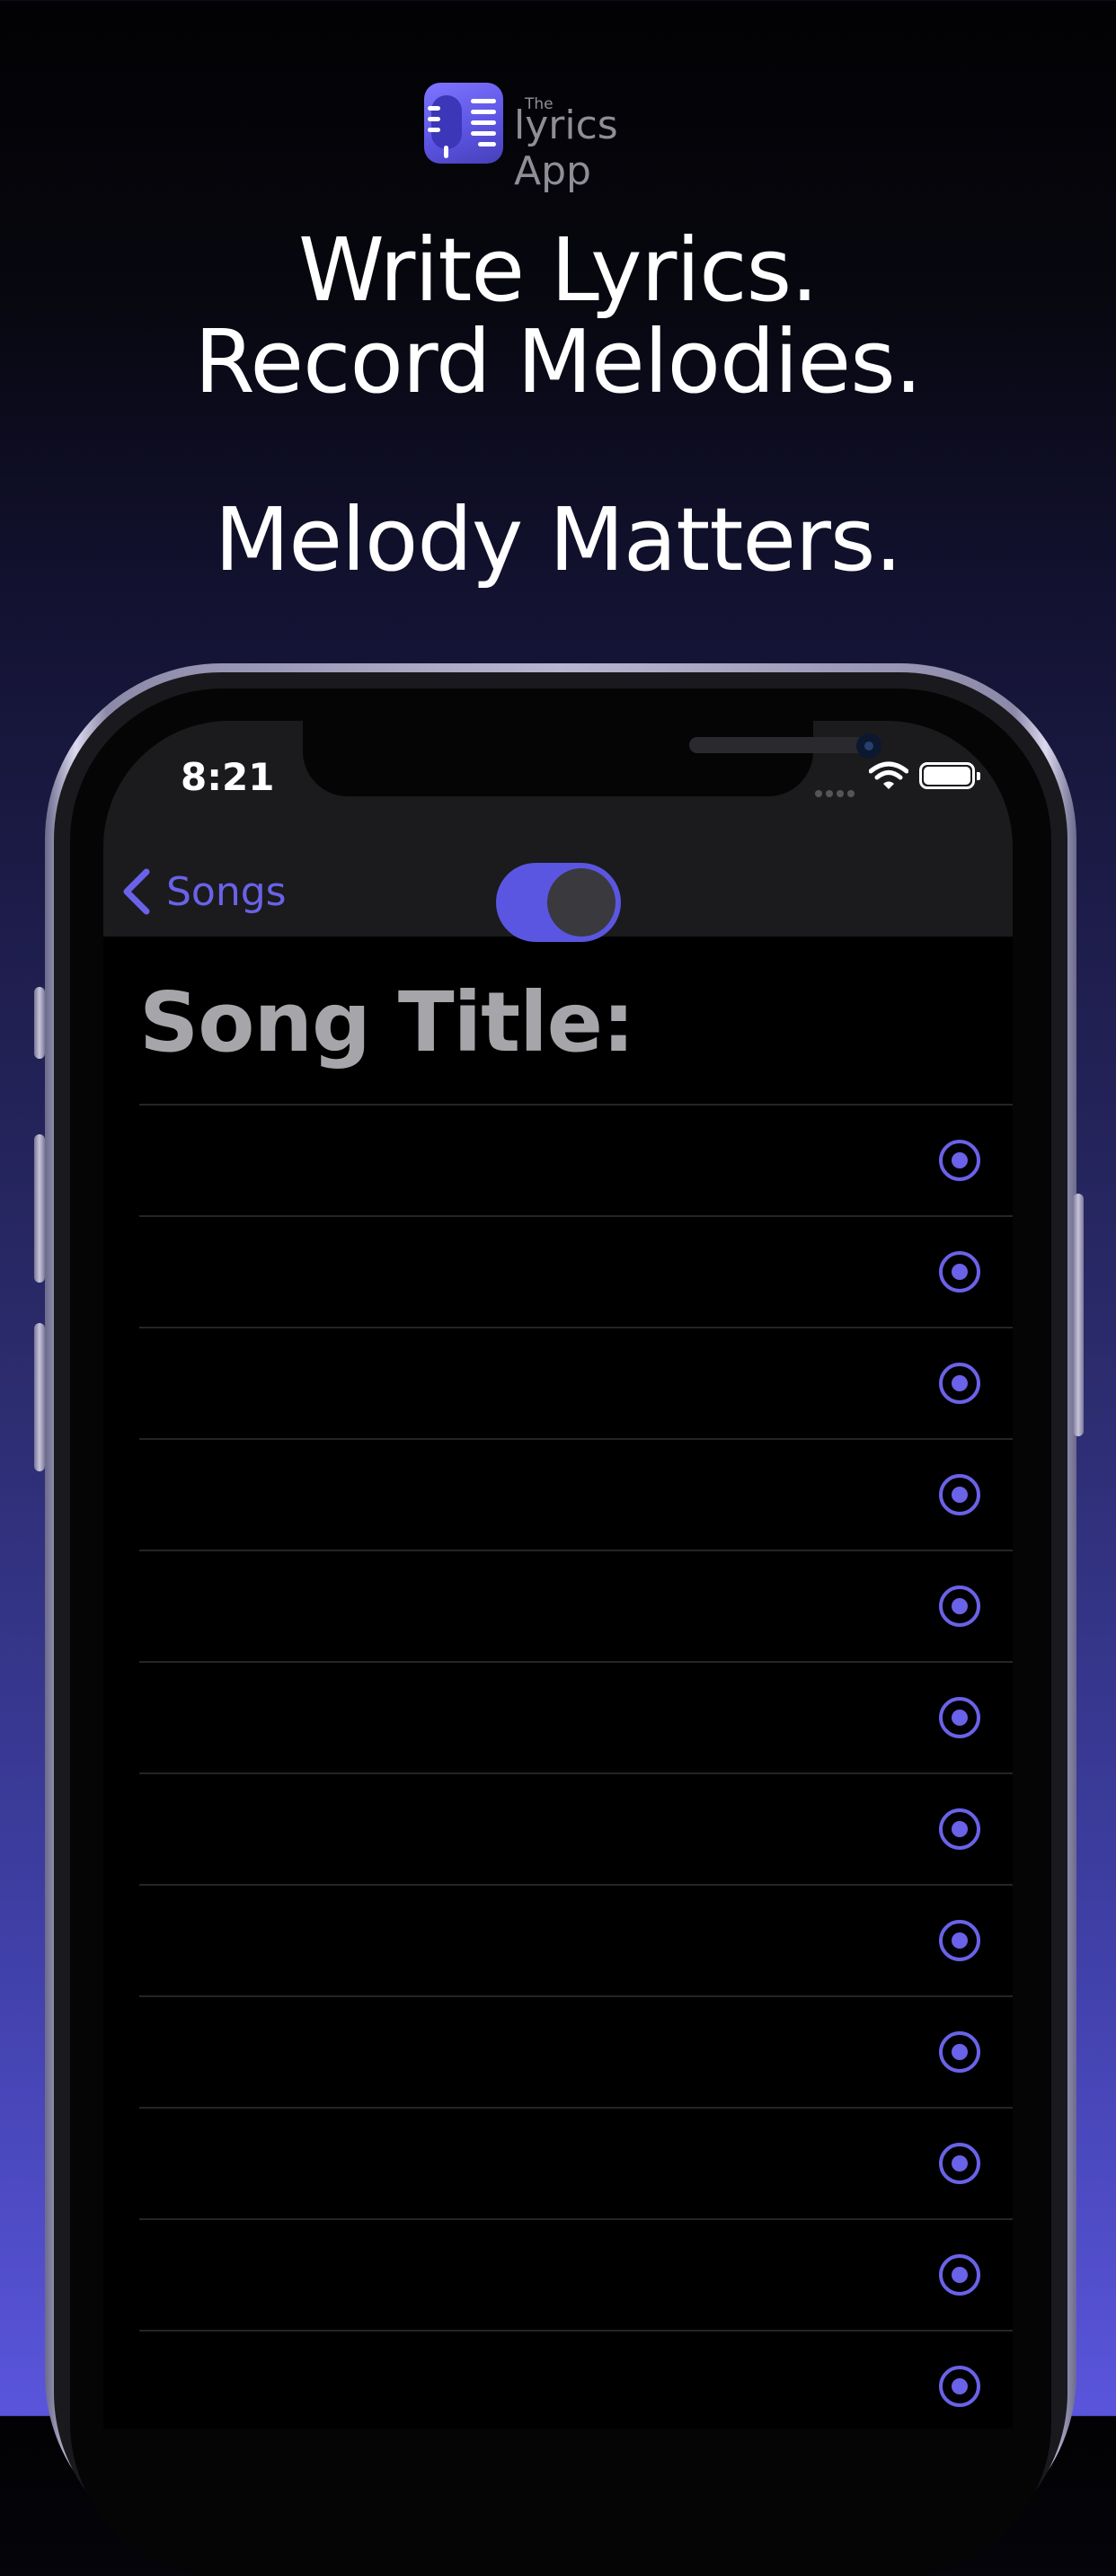  Describe the element at coordinates (581, 902) in the screenshot. I see `toggle-knob` at that location.